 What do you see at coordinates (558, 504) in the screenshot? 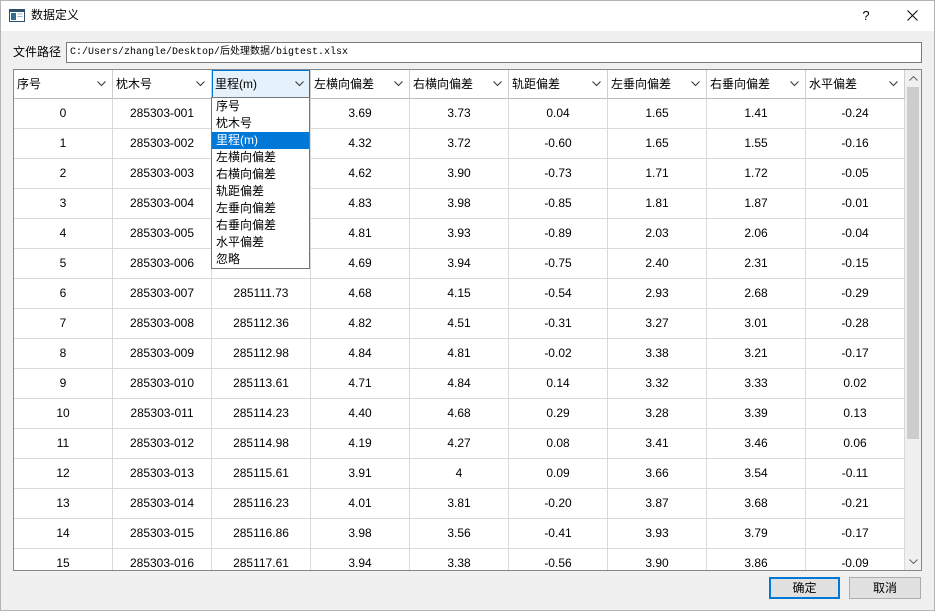
I see `cell-gauge-deviation: -0.20` at bounding box center [558, 504].